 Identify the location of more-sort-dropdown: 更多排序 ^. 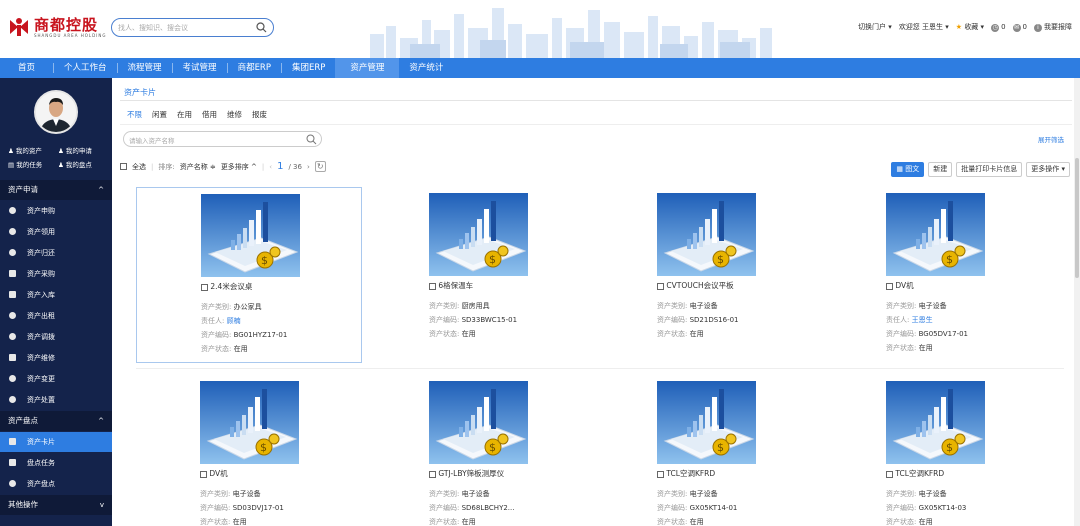
(239, 167).